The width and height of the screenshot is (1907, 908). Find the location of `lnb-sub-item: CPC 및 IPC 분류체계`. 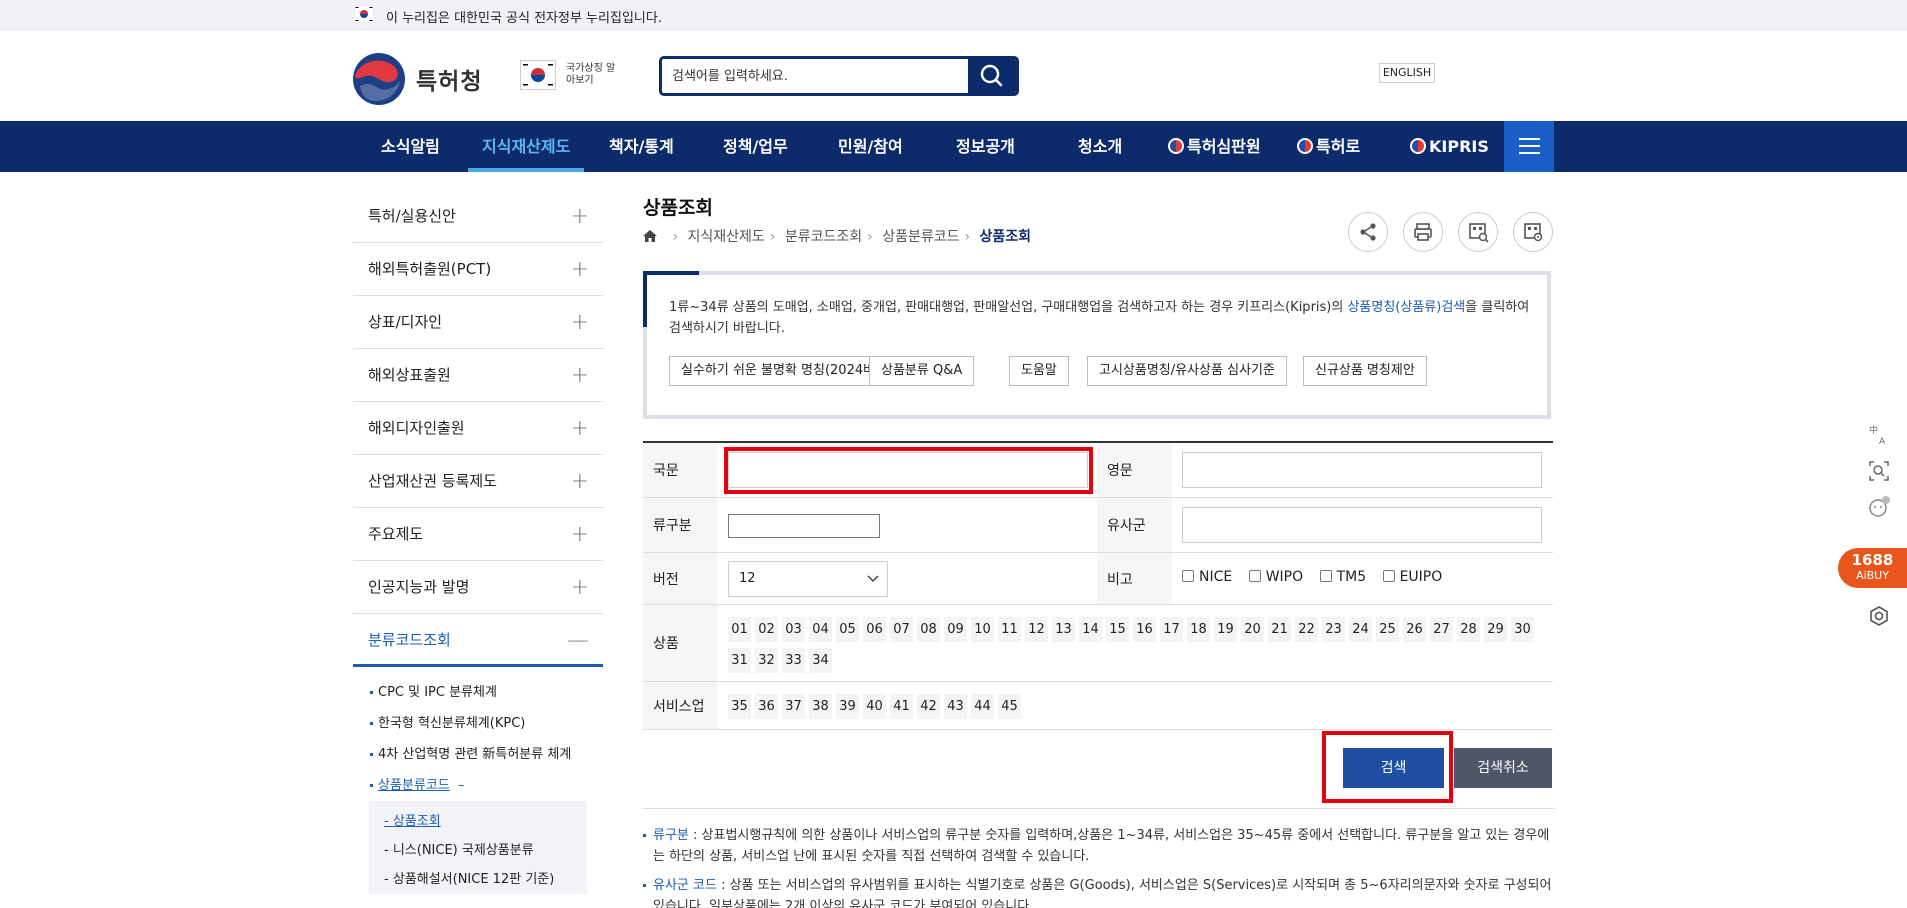

lnb-sub-item: CPC 및 IPC 분류체계 is located at coordinates (478, 692).